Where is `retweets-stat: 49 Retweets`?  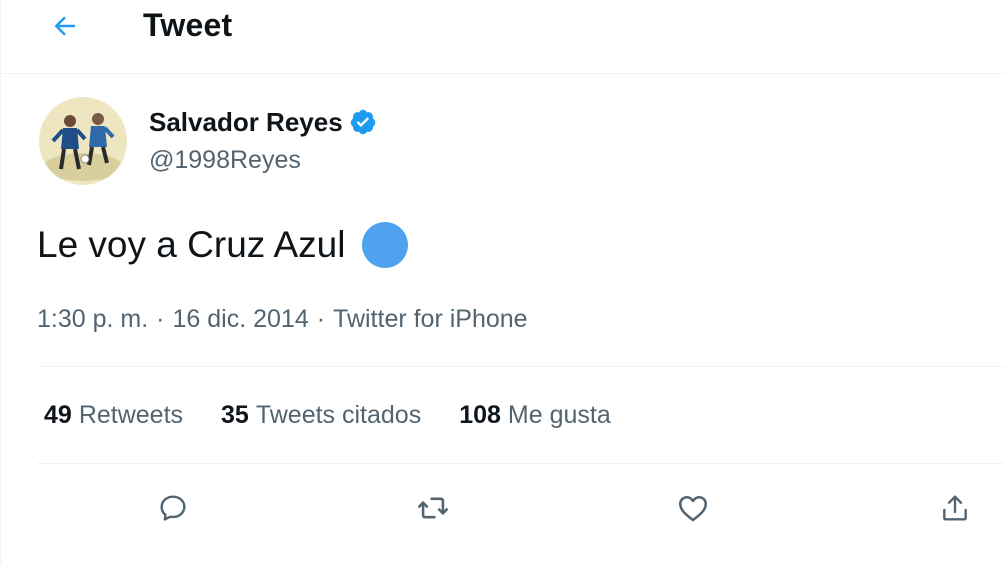 retweets-stat: 49 Retweets is located at coordinates (113, 415).